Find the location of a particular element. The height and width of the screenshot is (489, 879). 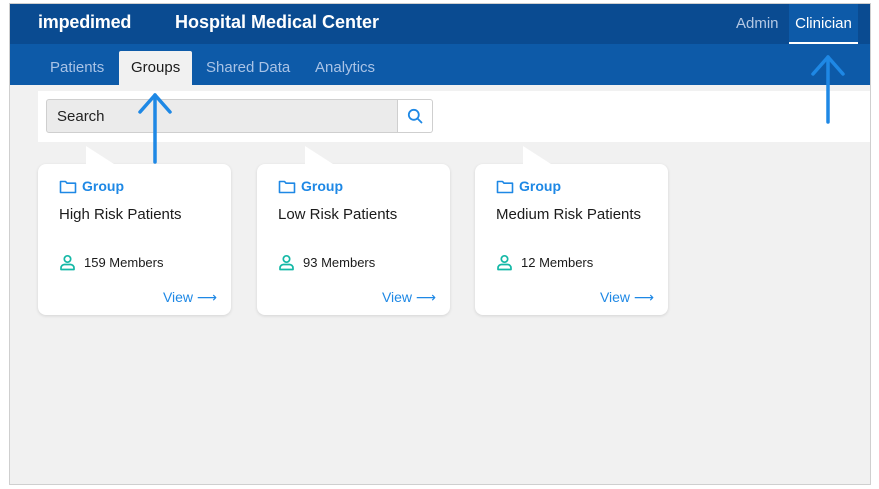

tab-groups: Groups is located at coordinates (156, 68).